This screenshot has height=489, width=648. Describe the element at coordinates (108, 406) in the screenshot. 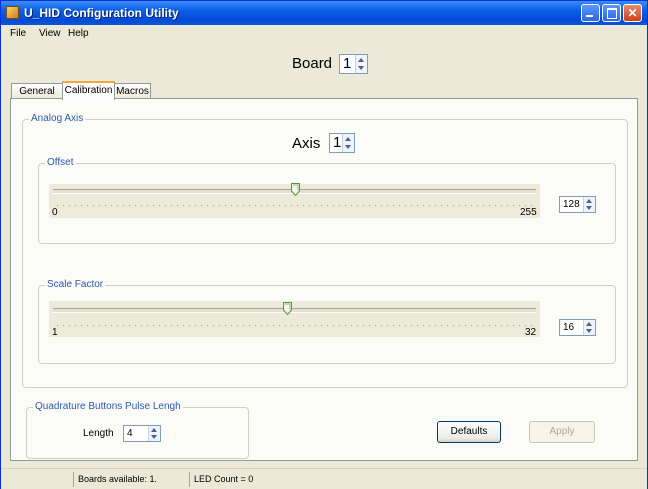

I see `quadrature-group-label: Quadrature Buttons Pulse Lengh` at that location.